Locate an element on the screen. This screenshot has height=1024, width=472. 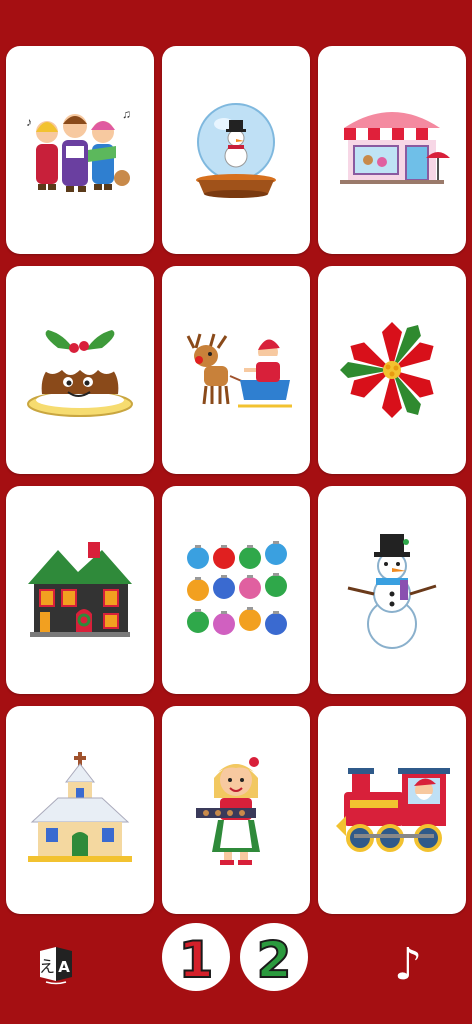
card-poinsettia is located at coordinates (392, 370).